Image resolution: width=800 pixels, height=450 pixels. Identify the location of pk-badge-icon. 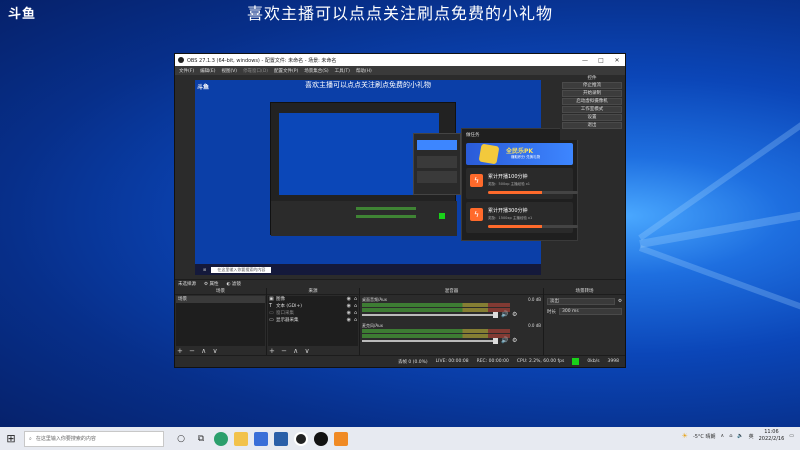
(489, 154).